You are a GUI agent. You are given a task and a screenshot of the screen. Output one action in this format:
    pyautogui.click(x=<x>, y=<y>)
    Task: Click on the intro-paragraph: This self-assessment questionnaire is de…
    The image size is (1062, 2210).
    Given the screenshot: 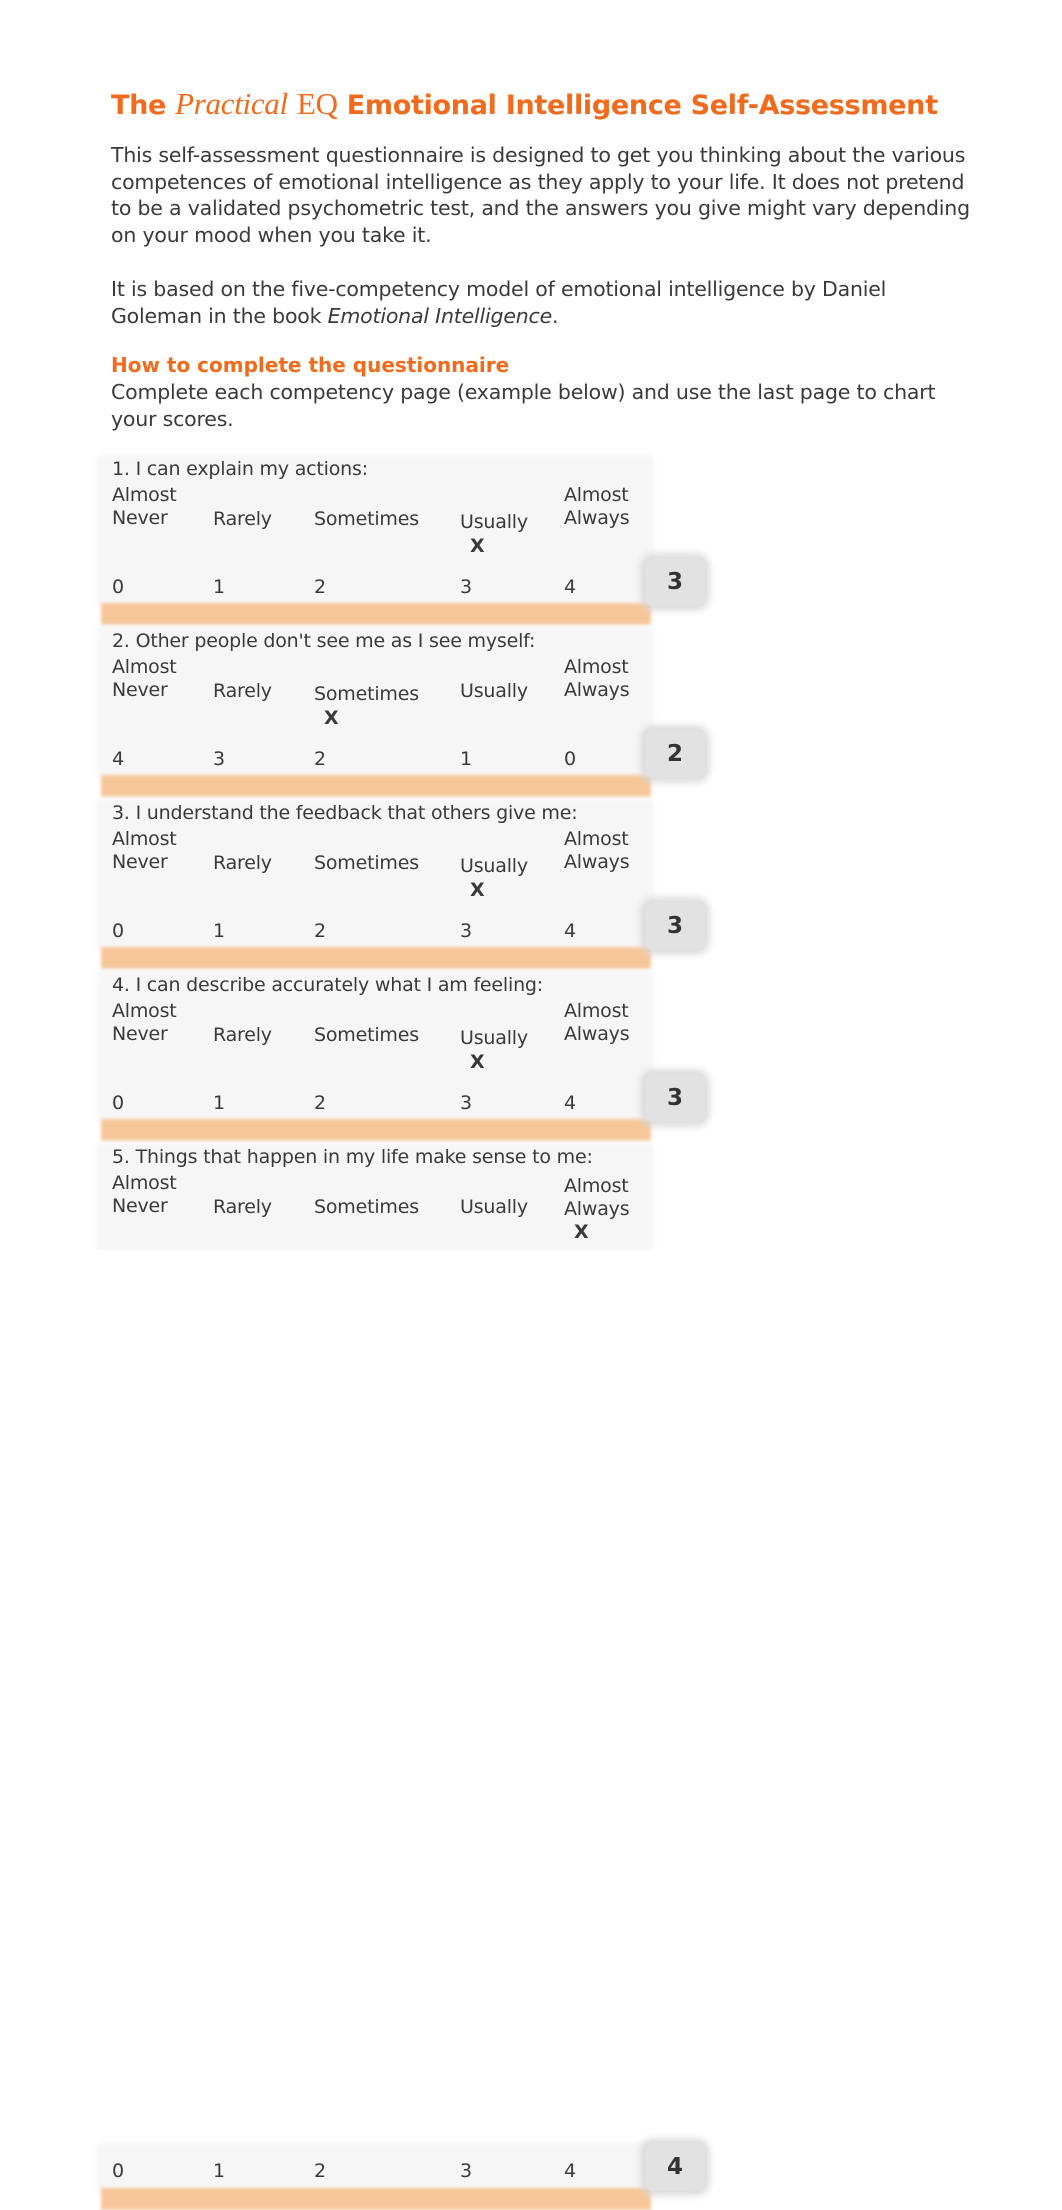 What is the action you would take?
    pyautogui.click(x=540, y=195)
    